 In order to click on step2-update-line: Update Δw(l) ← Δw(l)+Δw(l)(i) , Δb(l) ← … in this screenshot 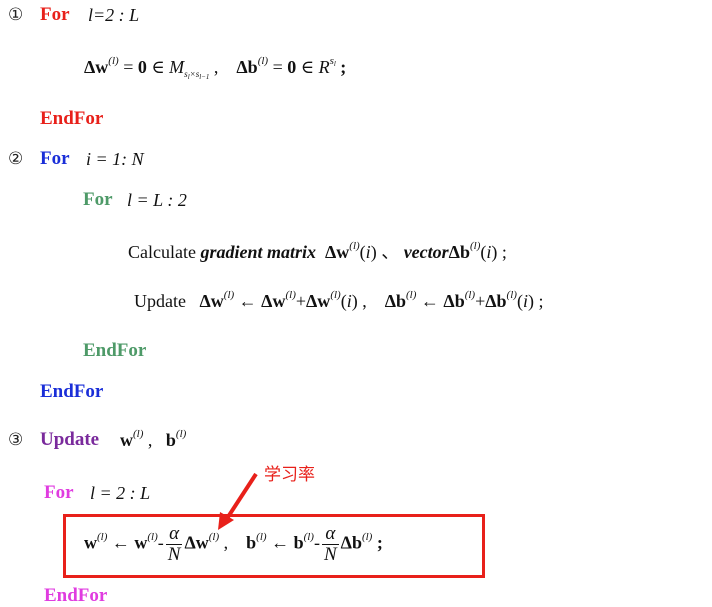, I will do `click(339, 300)`.